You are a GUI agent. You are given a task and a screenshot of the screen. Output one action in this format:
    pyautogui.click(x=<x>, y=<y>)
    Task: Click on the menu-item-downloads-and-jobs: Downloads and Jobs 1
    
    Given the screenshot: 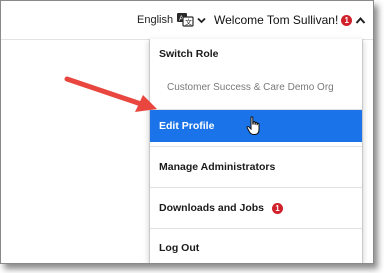 What is the action you would take?
    pyautogui.click(x=256, y=208)
    